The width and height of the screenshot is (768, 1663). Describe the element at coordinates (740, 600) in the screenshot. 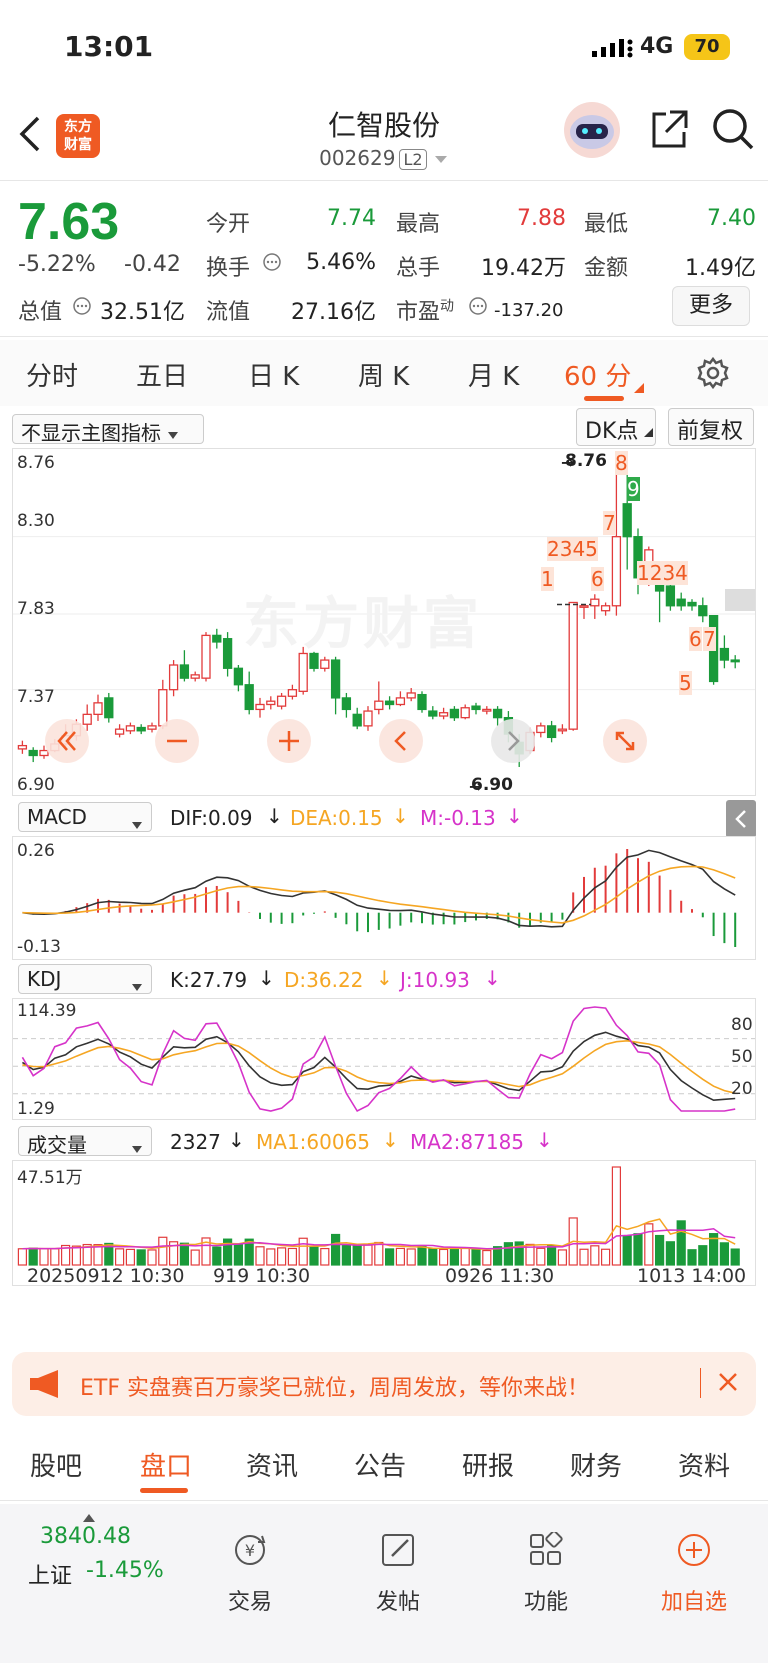

I see `scroll-handle` at that location.